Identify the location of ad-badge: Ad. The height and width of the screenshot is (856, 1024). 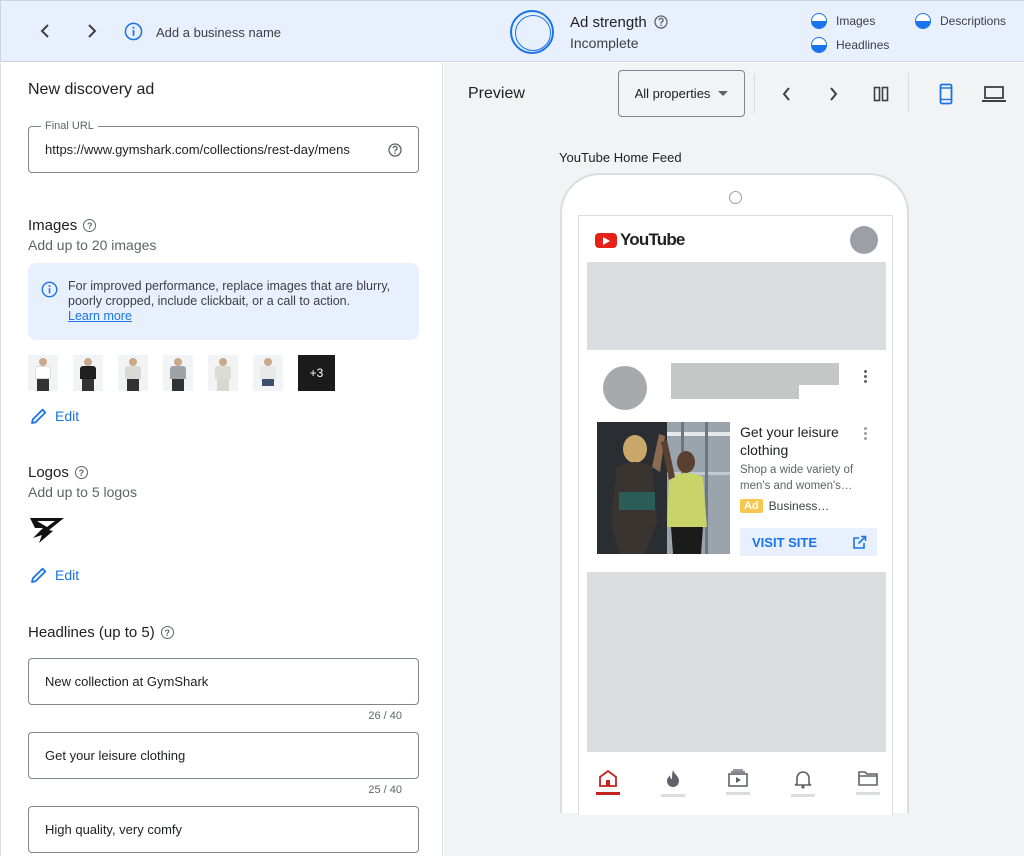
(751, 506).